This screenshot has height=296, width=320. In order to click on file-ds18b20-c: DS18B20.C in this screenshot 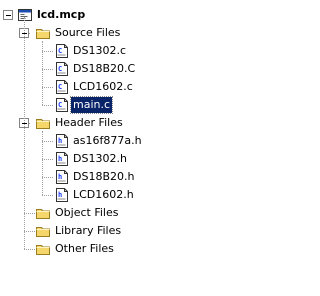, I will do `click(104, 69)`.